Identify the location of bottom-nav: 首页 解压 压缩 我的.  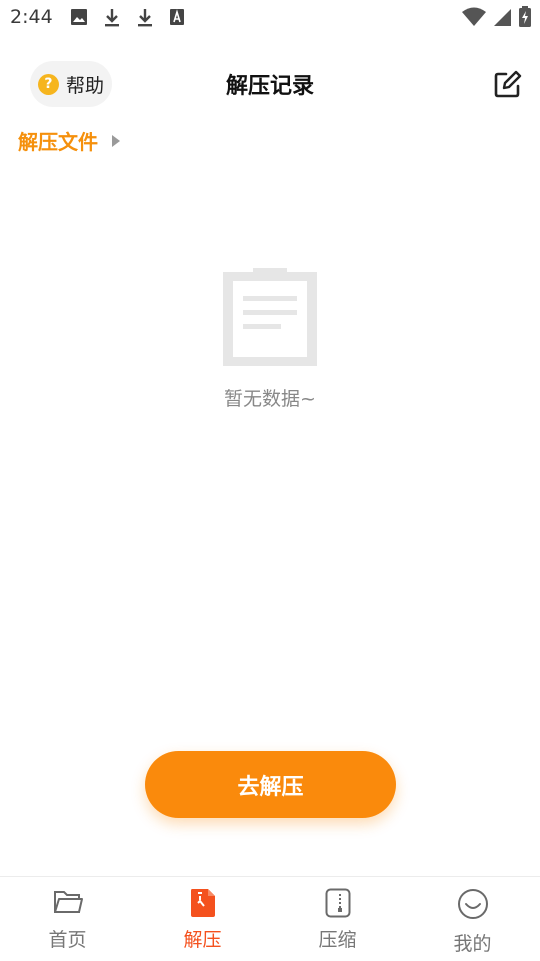
(270, 918).